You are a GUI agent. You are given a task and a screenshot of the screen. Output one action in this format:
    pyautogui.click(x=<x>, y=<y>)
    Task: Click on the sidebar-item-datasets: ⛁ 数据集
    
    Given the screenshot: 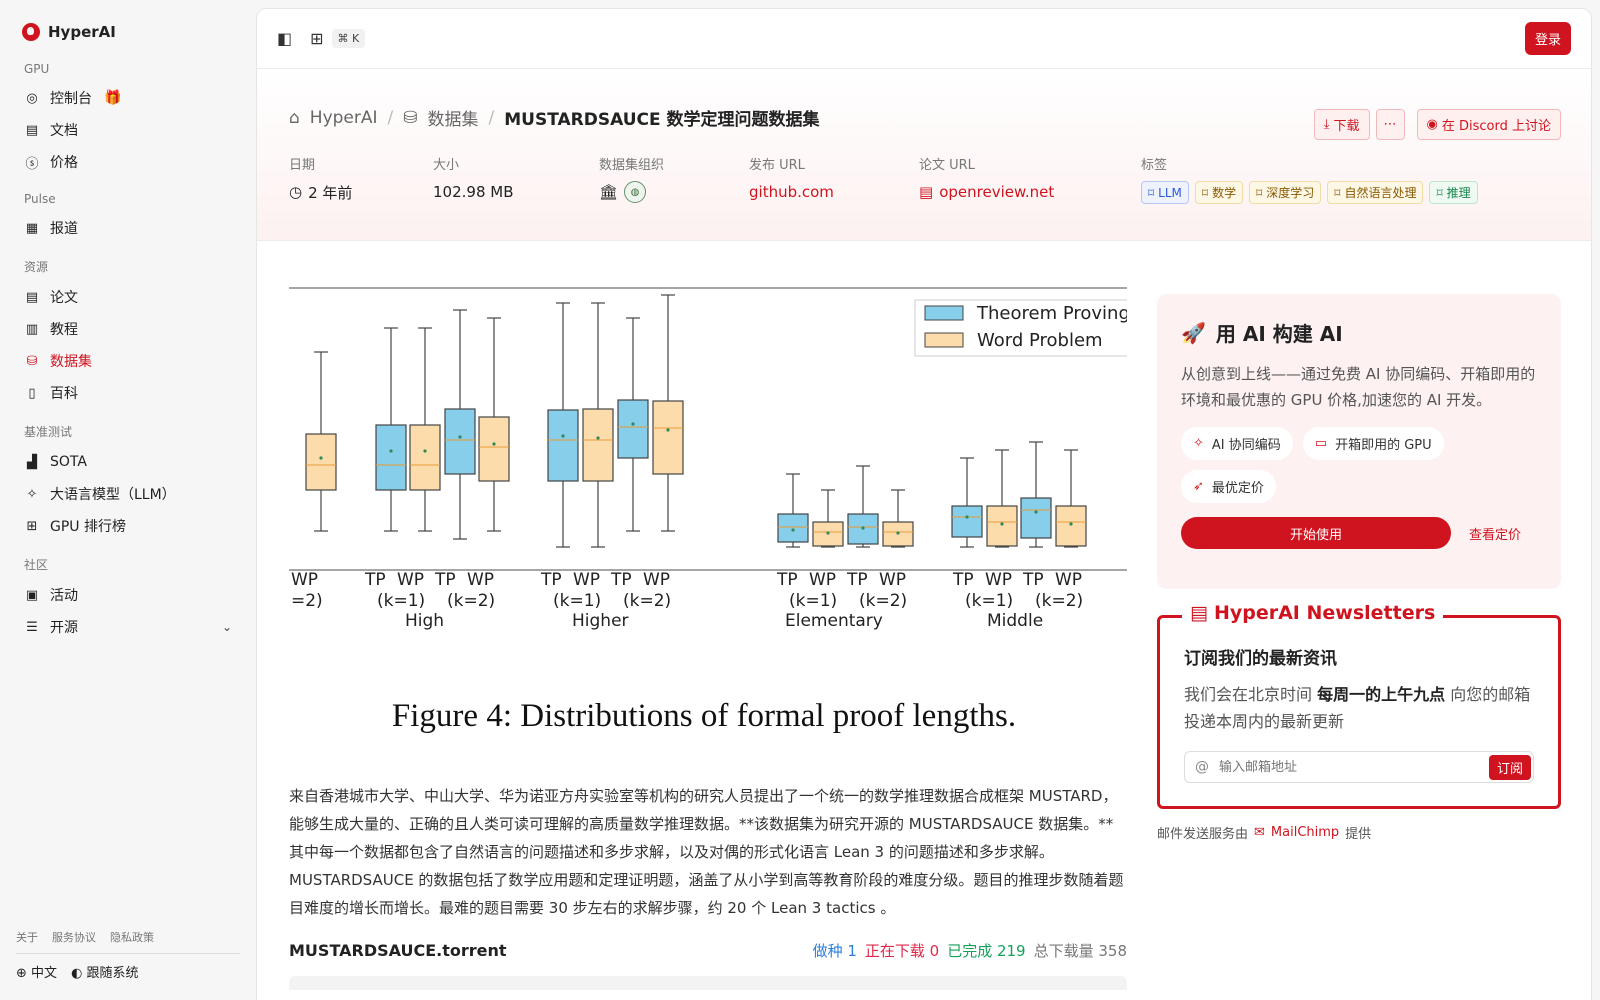 What is the action you would take?
    pyautogui.click(x=128, y=361)
    